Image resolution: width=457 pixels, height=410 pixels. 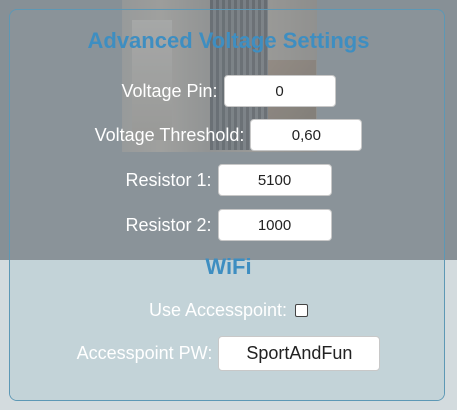 I want to click on use-accesspoint-label: Use Accesspoint:, so click(x=218, y=310).